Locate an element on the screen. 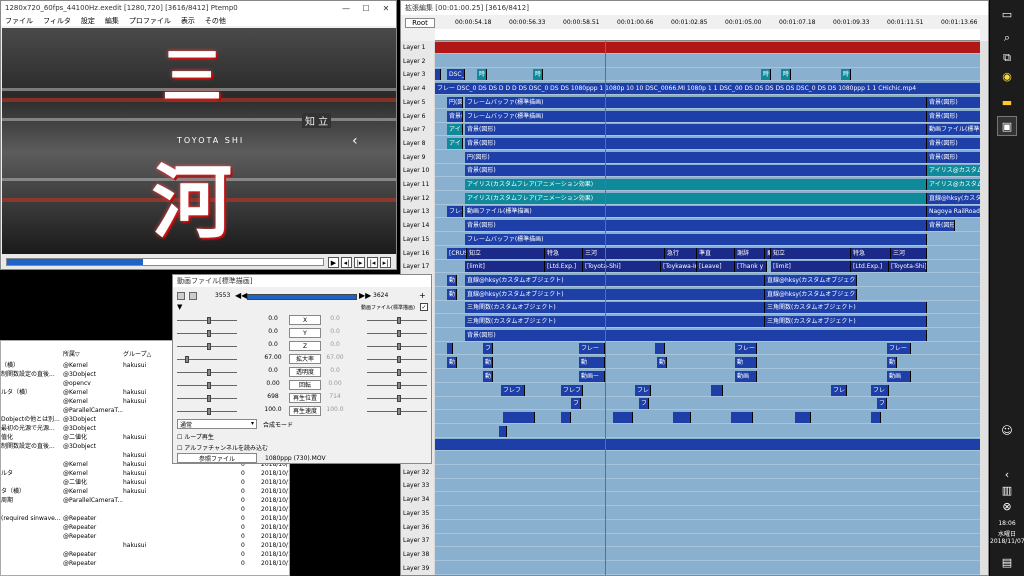  timeline-object: 動画ー is located at coordinates (592, 376).